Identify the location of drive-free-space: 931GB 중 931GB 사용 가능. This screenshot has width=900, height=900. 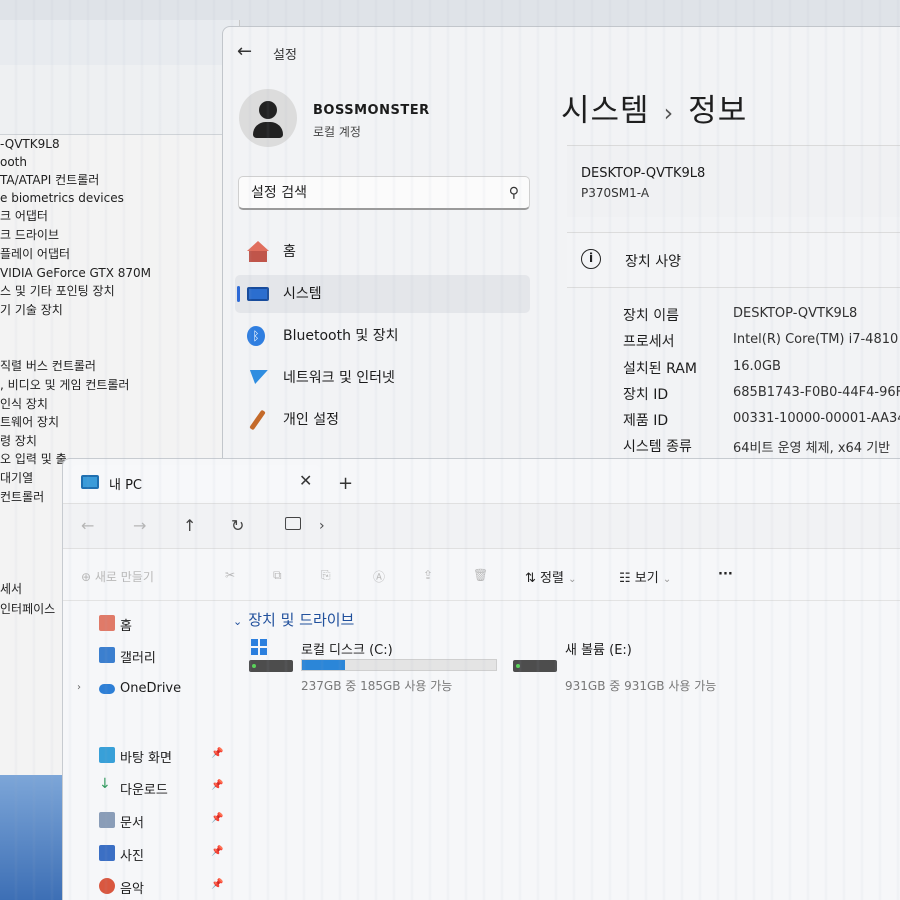
(641, 686).